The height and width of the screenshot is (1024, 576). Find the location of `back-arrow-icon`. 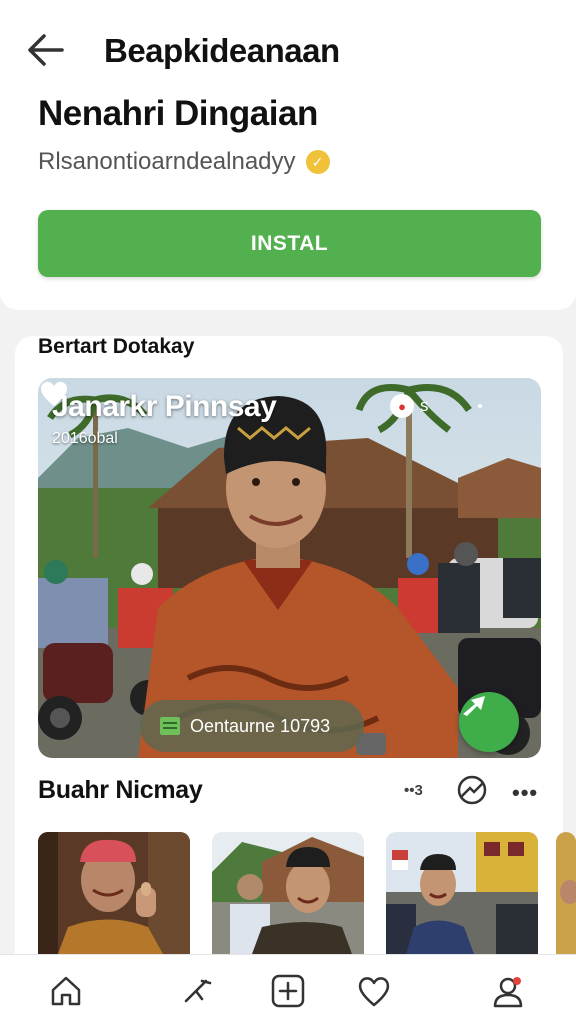

back-arrow-icon is located at coordinates (46, 50).